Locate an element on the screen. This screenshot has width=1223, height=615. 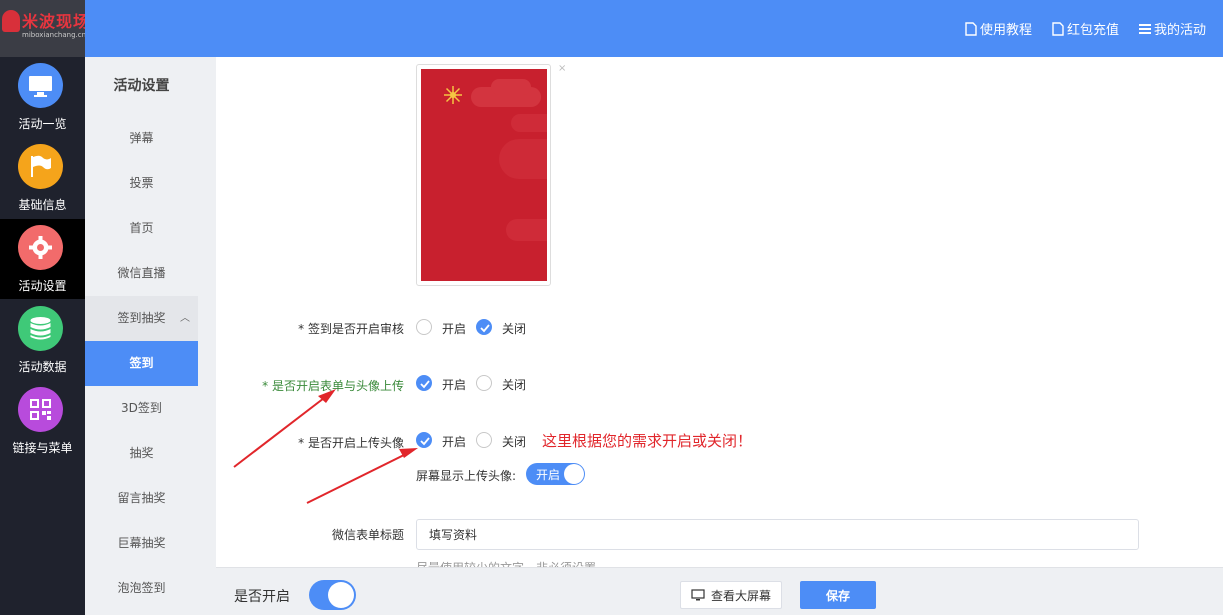
avatar-upload-on-text: 开启 is located at coordinates (454, 442).